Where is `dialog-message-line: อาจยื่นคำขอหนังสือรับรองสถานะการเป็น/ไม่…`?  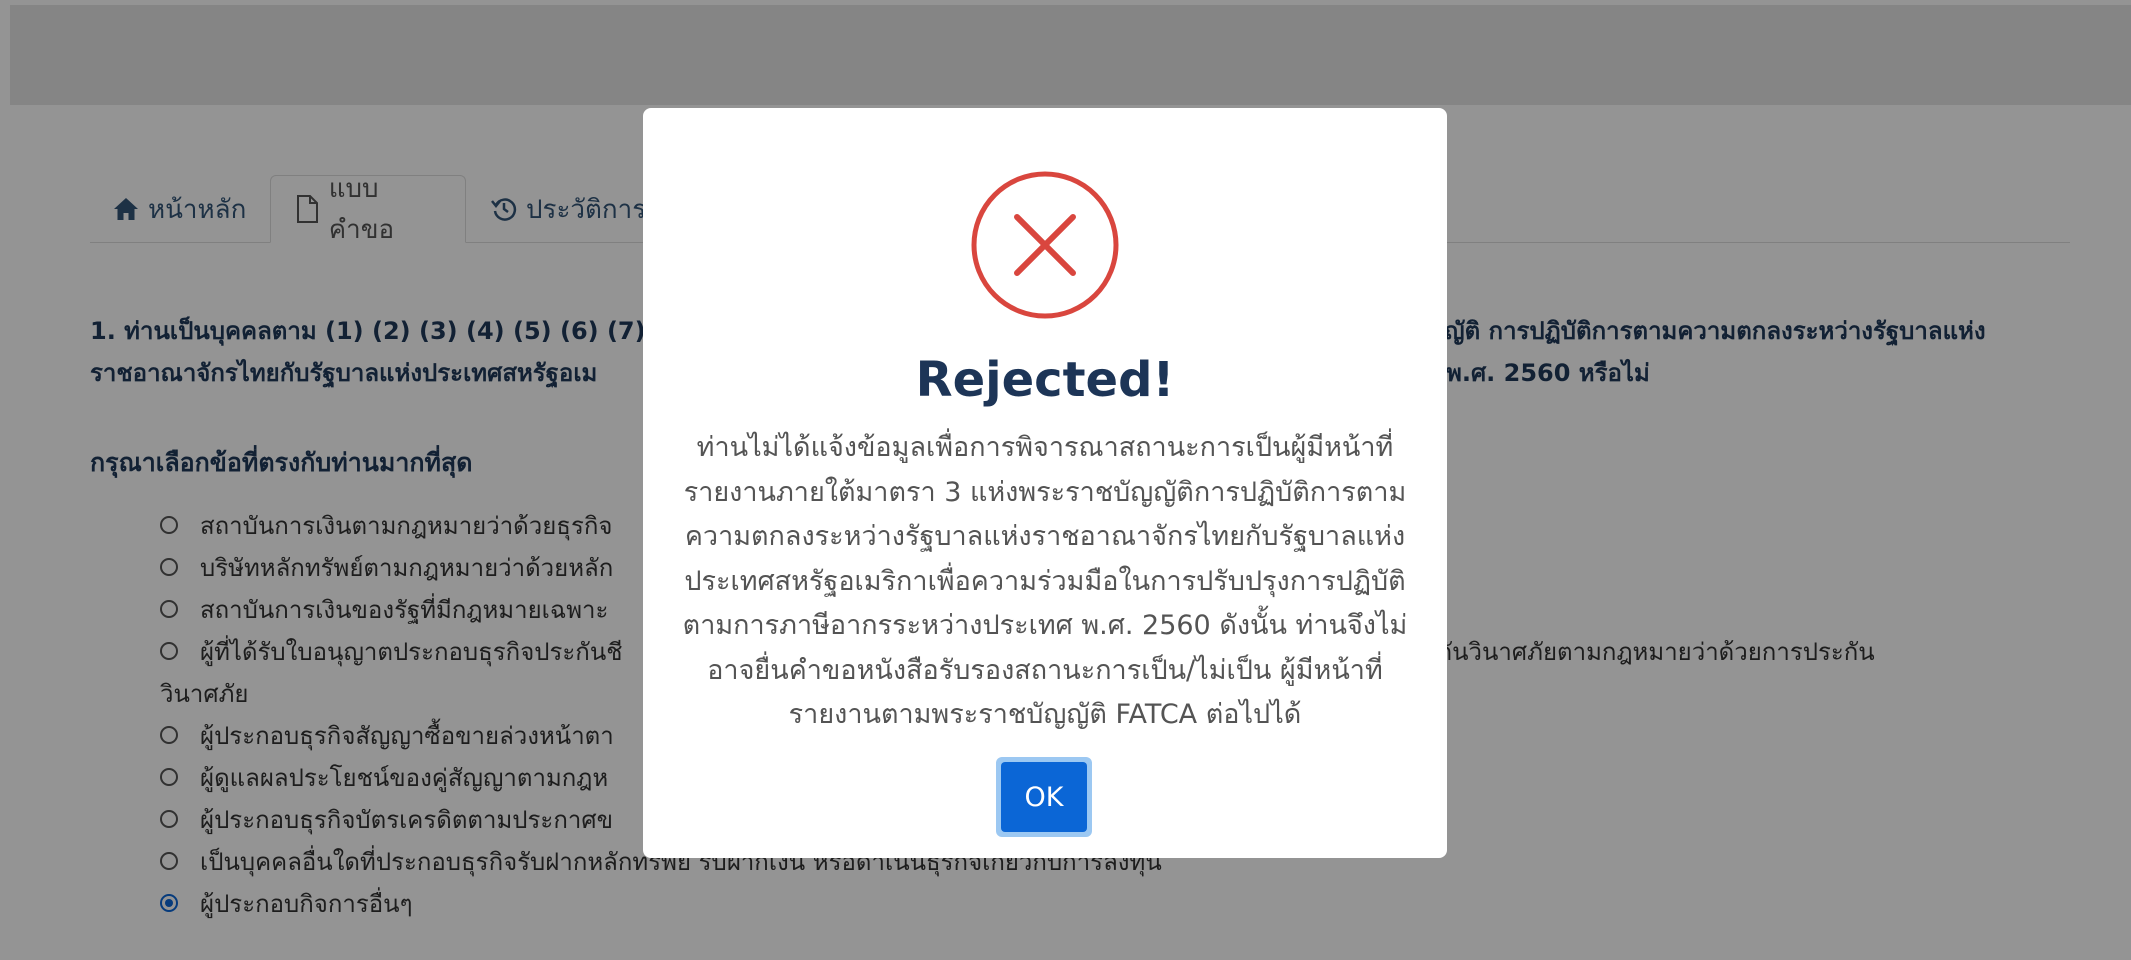 dialog-message-line: อาจยื่นคำขอหนังสือรับรองสถานะการเป็น/ไม่… is located at coordinates (1045, 670).